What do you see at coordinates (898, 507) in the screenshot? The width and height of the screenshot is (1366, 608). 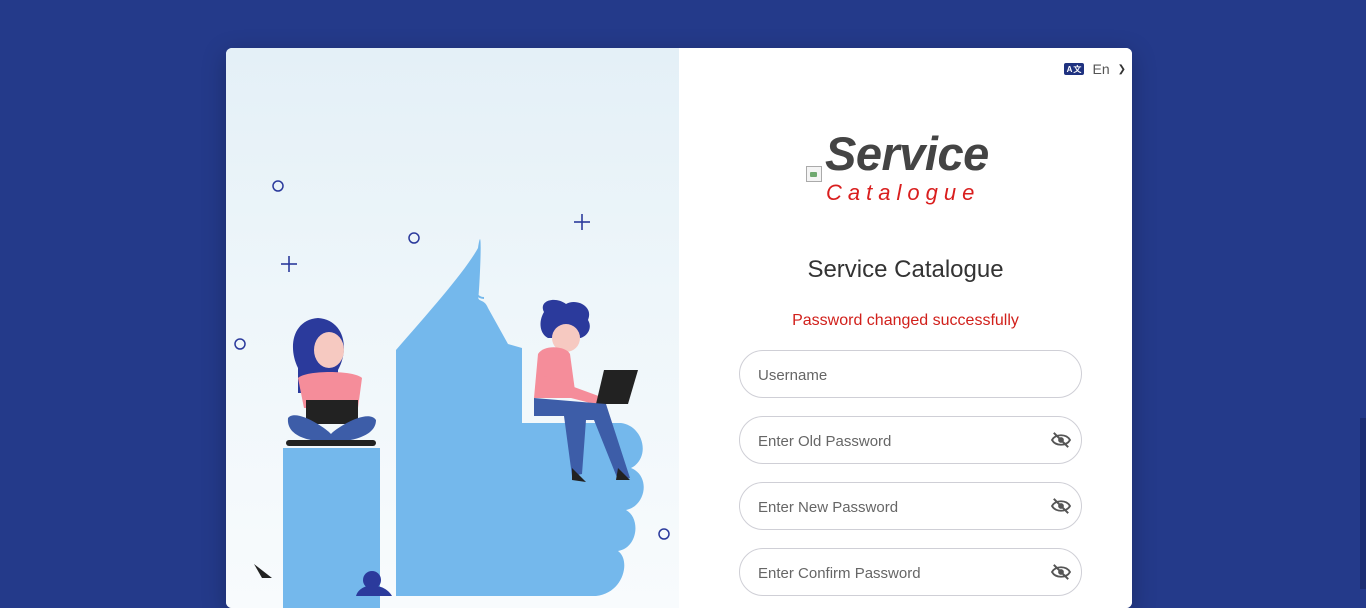 I see `new-password-input` at bounding box center [898, 507].